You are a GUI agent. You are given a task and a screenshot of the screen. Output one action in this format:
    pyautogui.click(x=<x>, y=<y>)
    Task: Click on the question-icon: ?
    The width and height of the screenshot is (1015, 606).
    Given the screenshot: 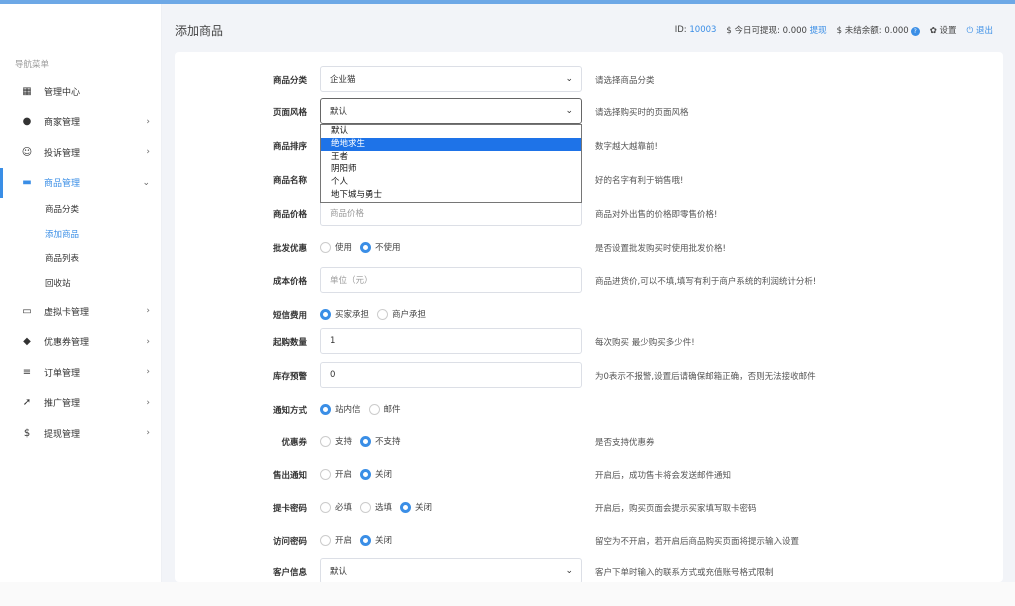 What is the action you would take?
    pyautogui.click(x=915, y=31)
    